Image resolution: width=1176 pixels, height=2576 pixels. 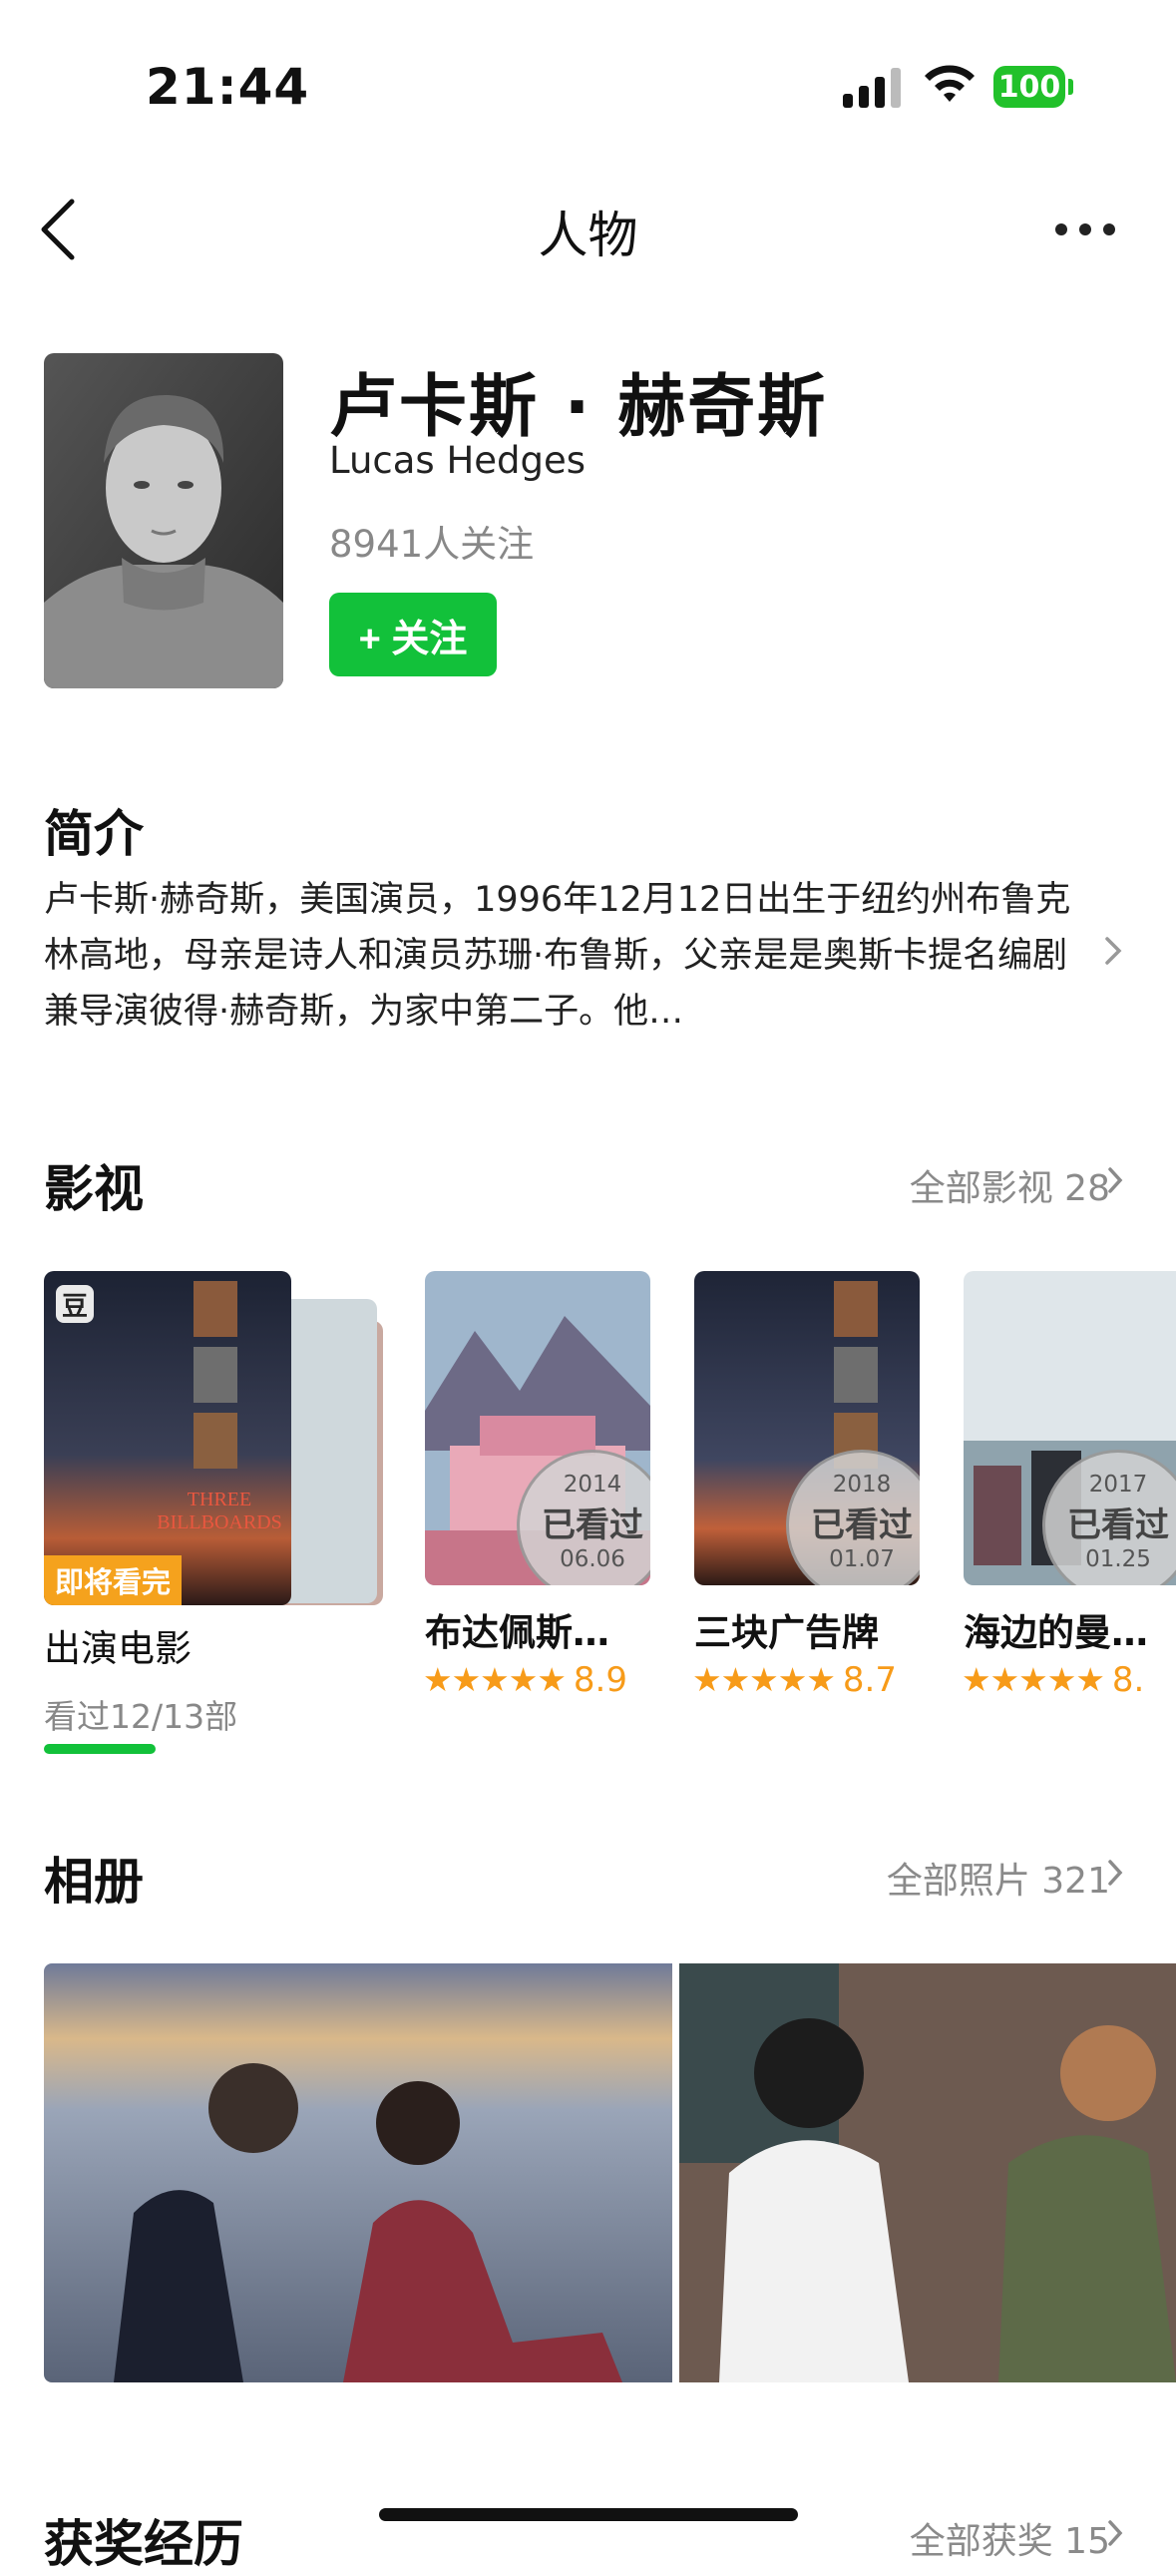 I want to click on all-awards-link: 全部获奖 15, so click(x=1010, y=2538).